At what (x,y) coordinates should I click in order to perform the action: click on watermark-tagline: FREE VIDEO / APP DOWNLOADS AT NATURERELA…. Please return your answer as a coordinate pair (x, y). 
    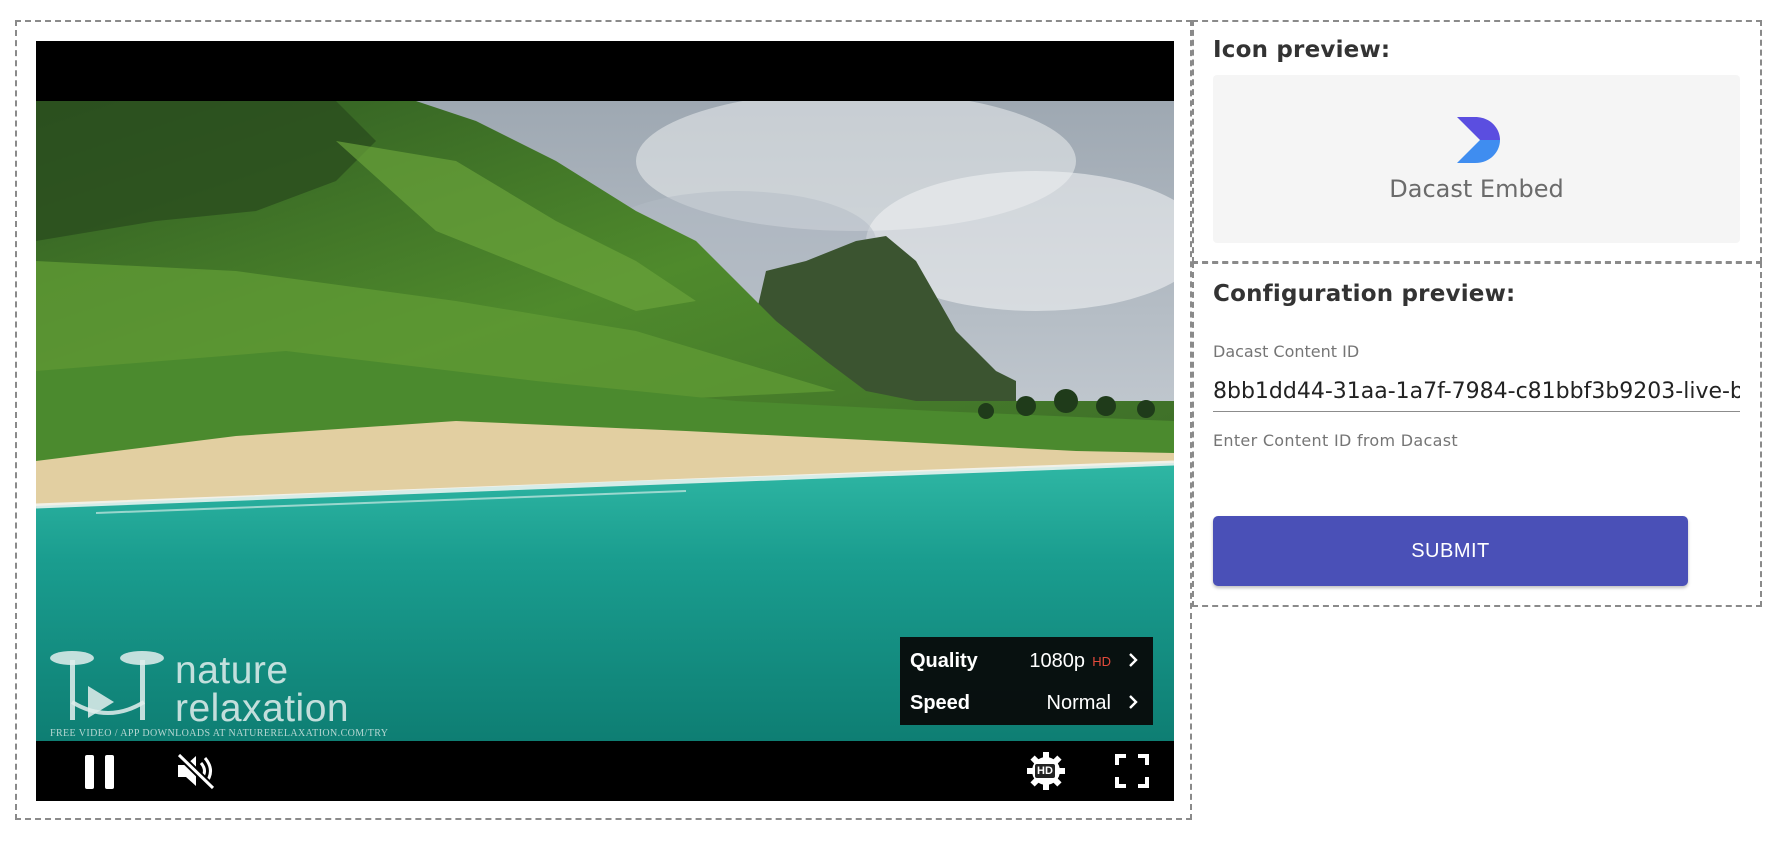
    Looking at the image, I should click on (219, 733).